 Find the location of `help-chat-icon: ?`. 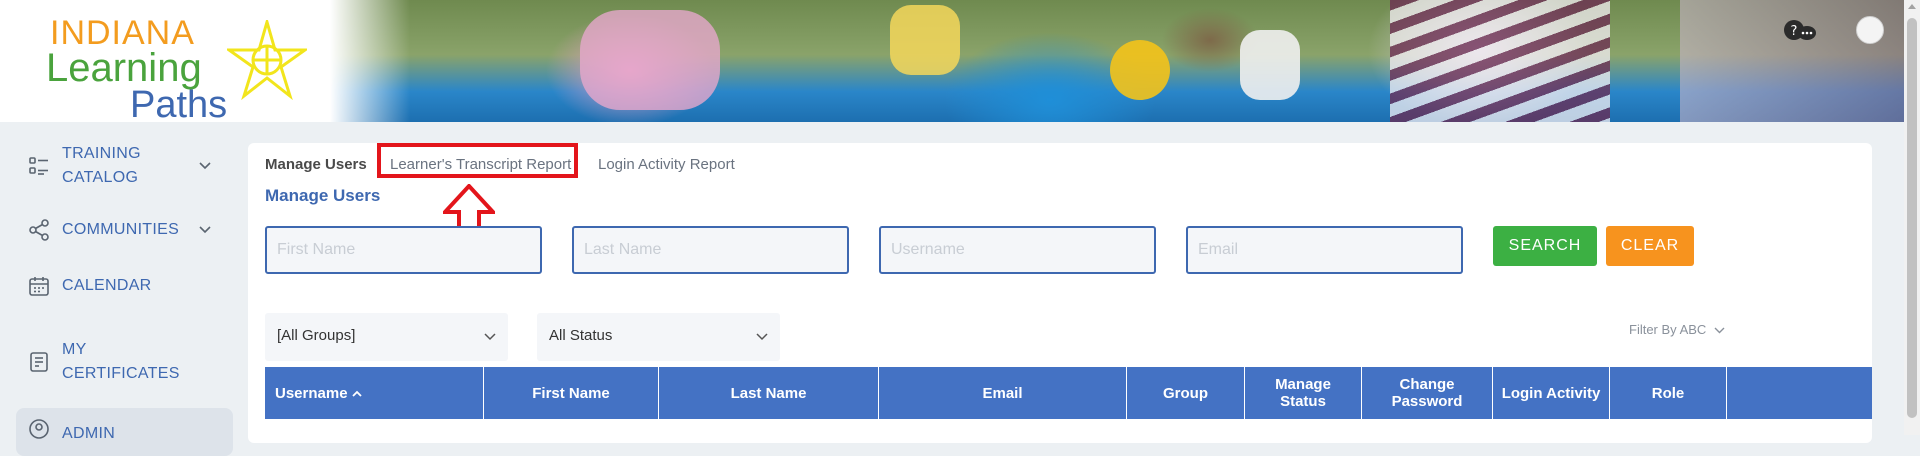

help-chat-icon: ? is located at coordinates (1800, 31).